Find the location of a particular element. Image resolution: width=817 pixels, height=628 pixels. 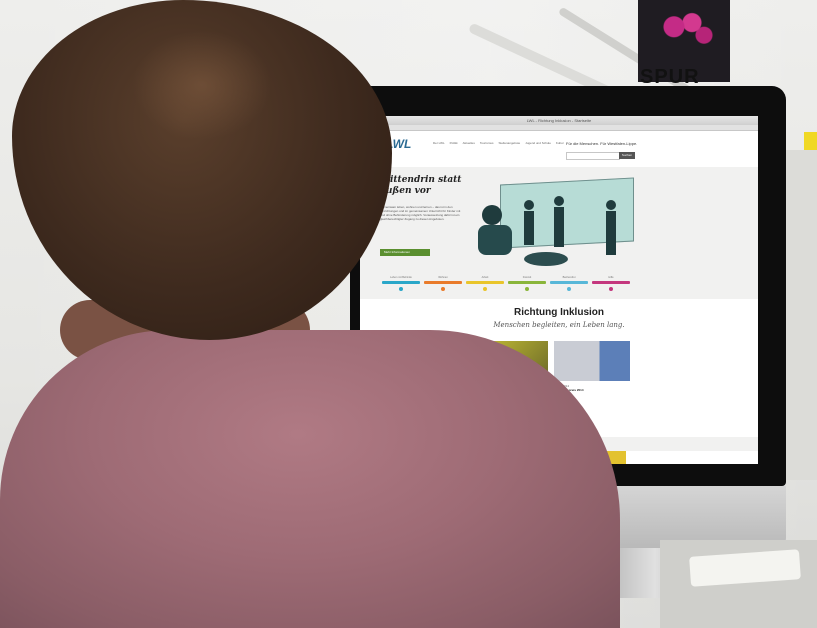

search-button: Suchen is located at coordinates (627, 155).